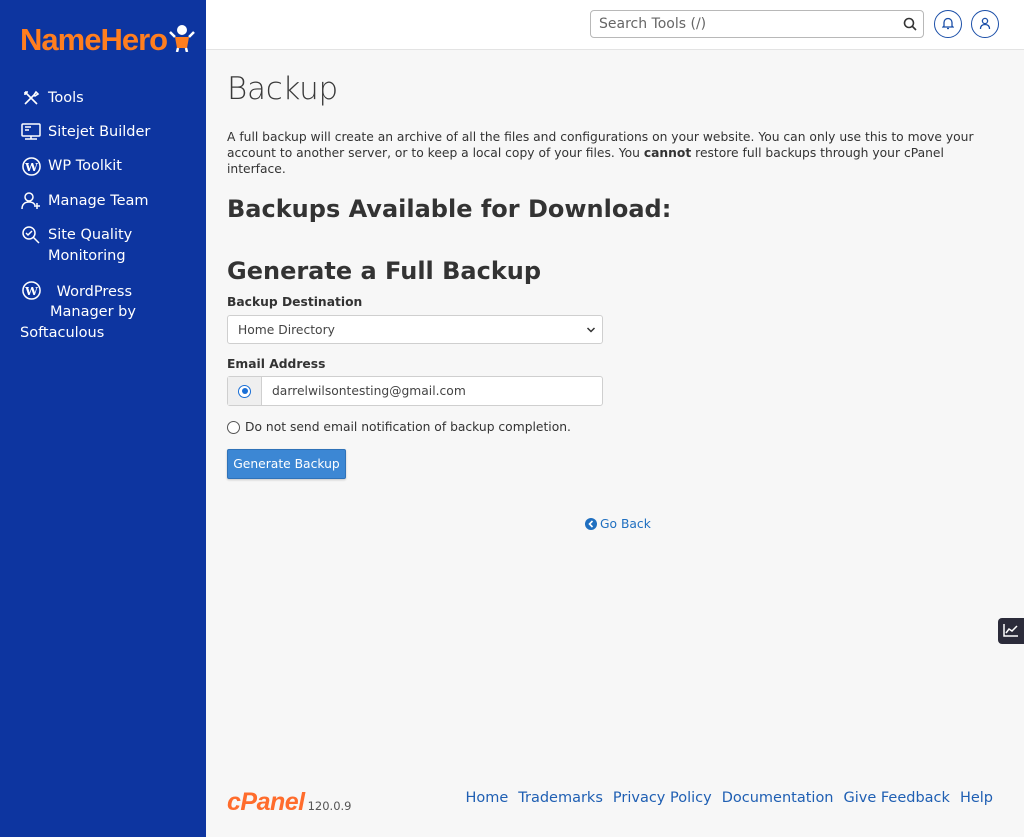 Image resolution: width=1024 pixels, height=837 pixels. I want to click on stats-side-tab, so click(1011, 631).